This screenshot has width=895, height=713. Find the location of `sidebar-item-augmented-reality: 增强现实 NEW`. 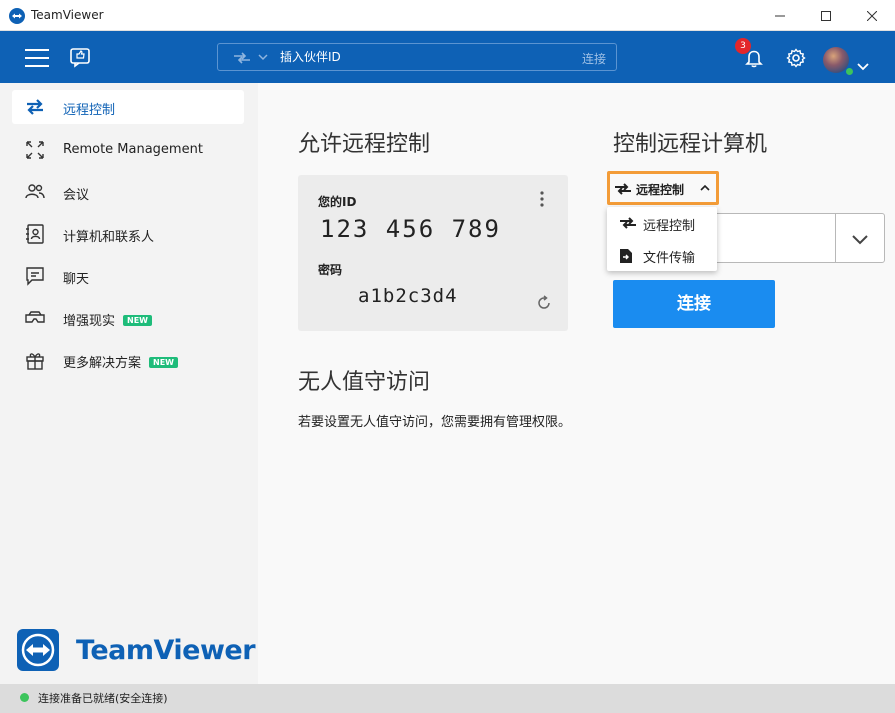

sidebar-item-augmented-reality: 增强现实 NEW is located at coordinates (128, 318).